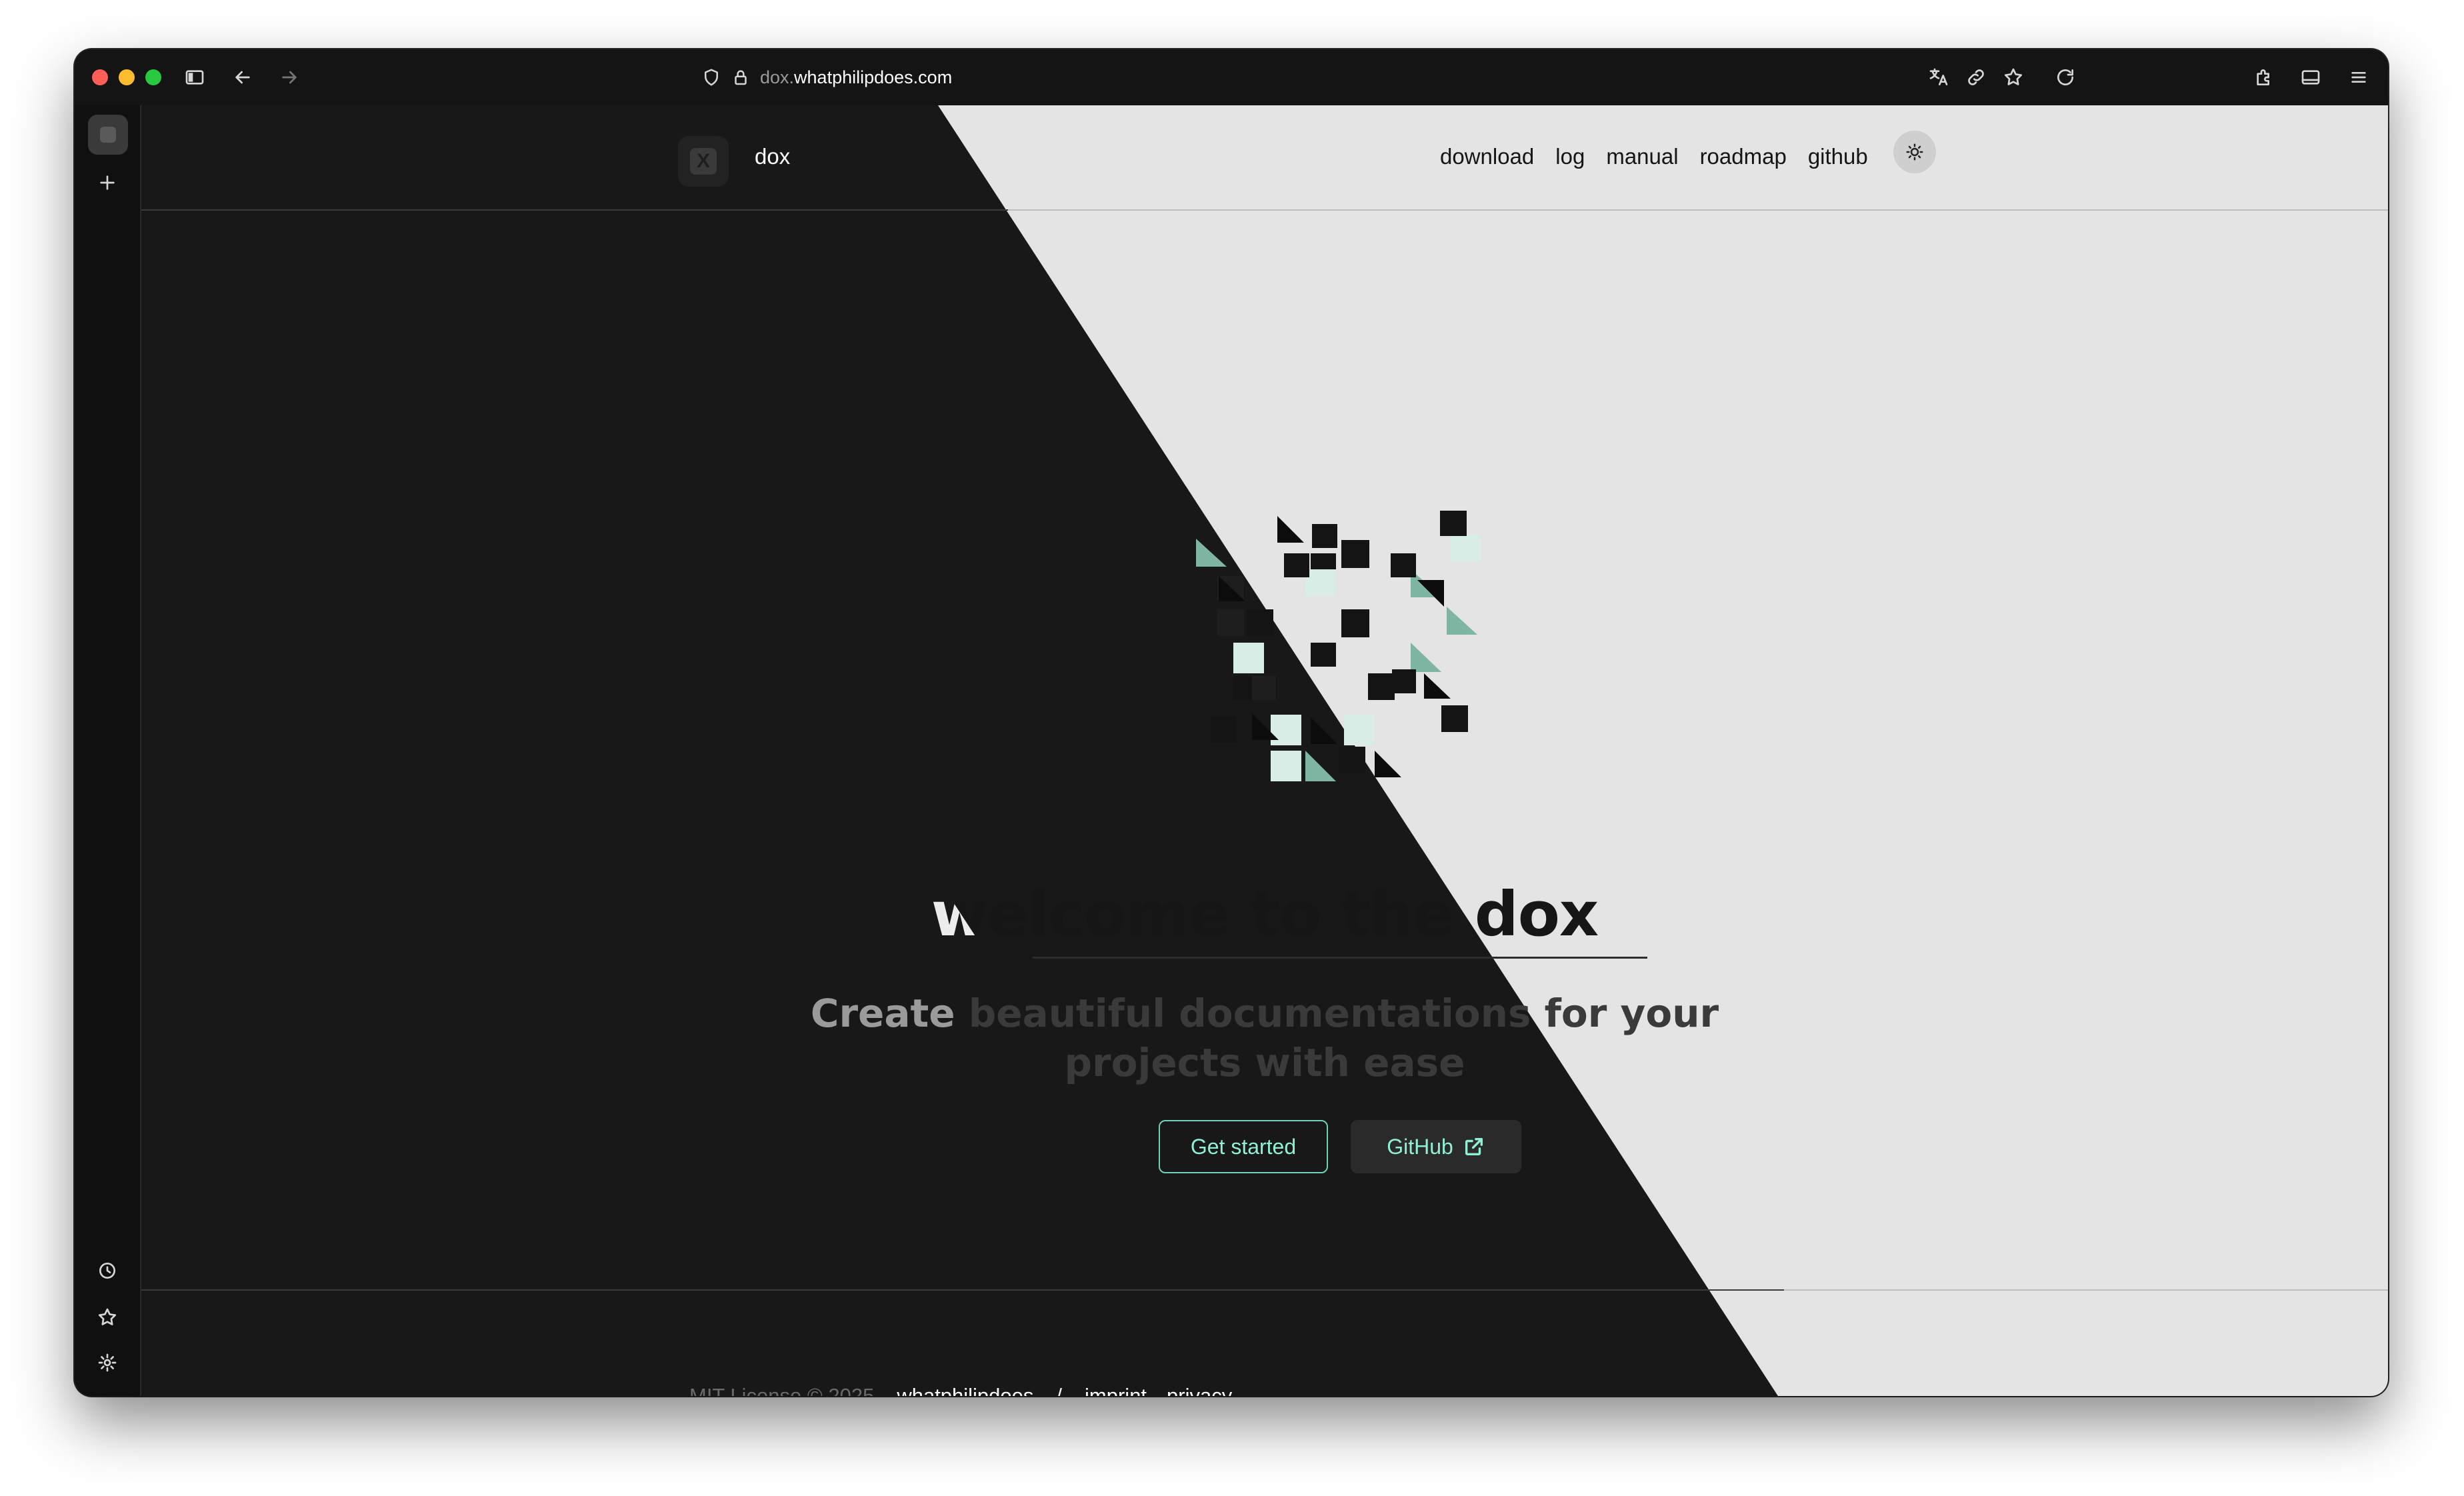  Describe the element at coordinates (1199, 1390) in the screenshot. I see `footer-privacy-link: privacy` at that location.